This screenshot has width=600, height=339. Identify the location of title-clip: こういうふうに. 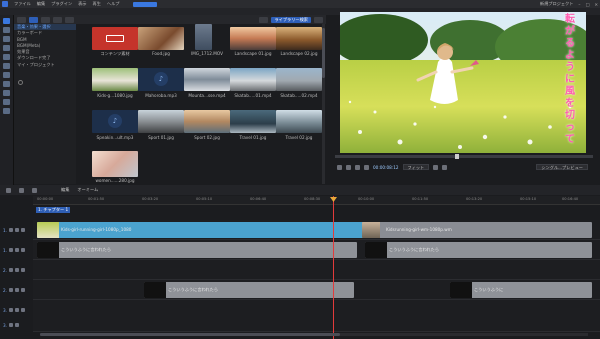
(521, 290).